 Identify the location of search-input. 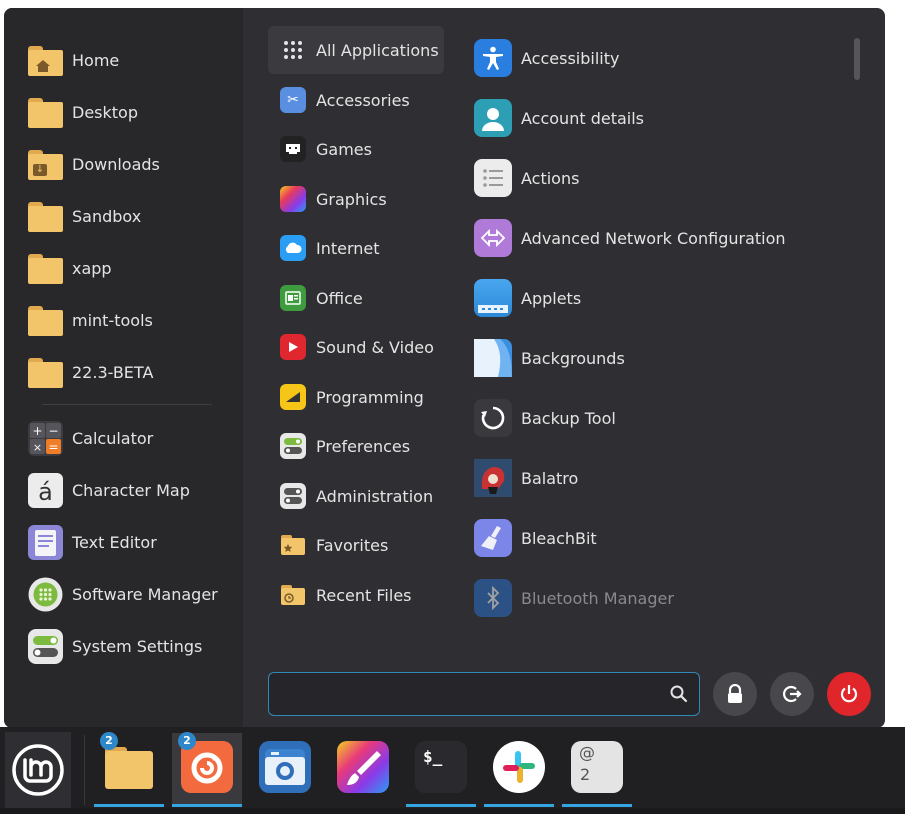
(469, 694).